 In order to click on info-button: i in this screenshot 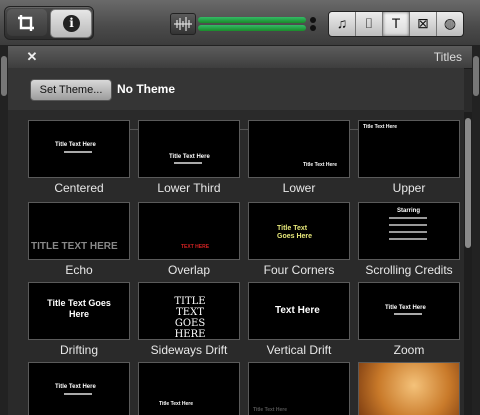, I will do `click(71, 23)`.